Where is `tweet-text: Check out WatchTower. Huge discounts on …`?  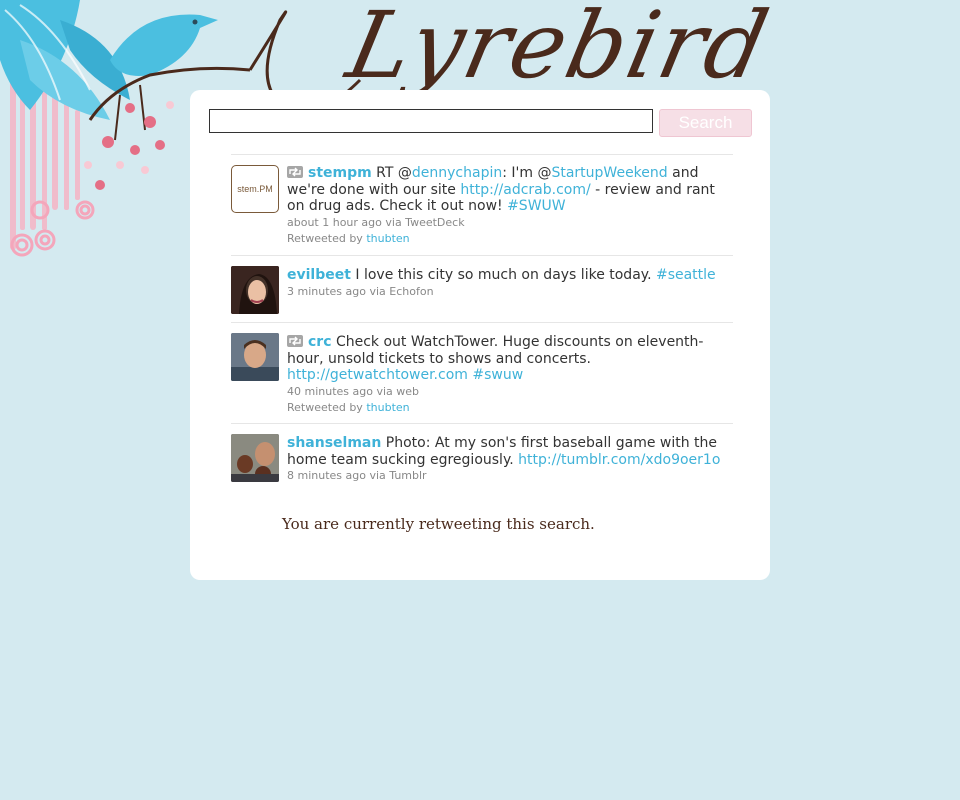 tweet-text: Check out WatchTower. Huge discounts on … is located at coordinates (495, 350).